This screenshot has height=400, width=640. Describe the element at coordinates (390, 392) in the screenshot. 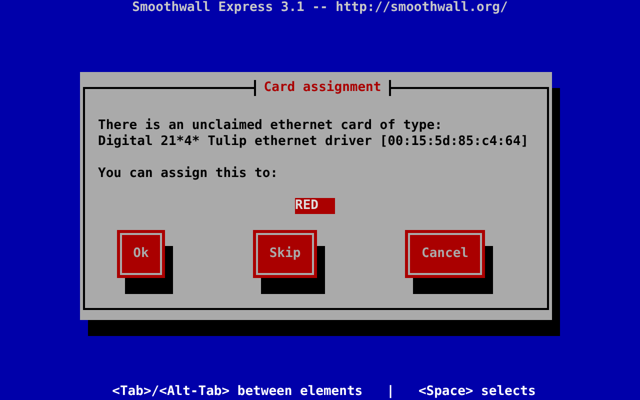

I see `help-text: |` at that location.